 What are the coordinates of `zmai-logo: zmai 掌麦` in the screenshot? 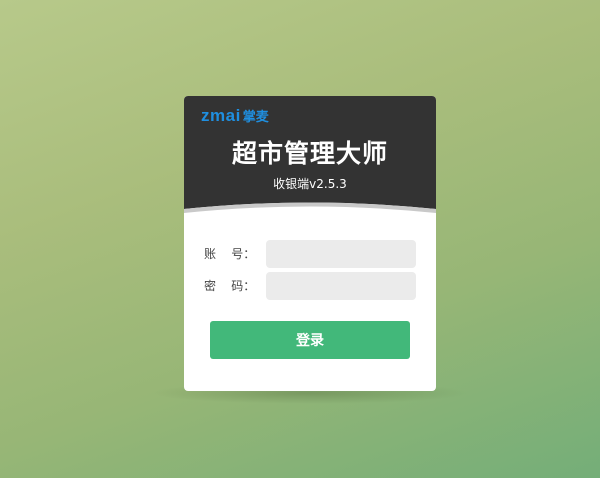 It's located at (235, 116).